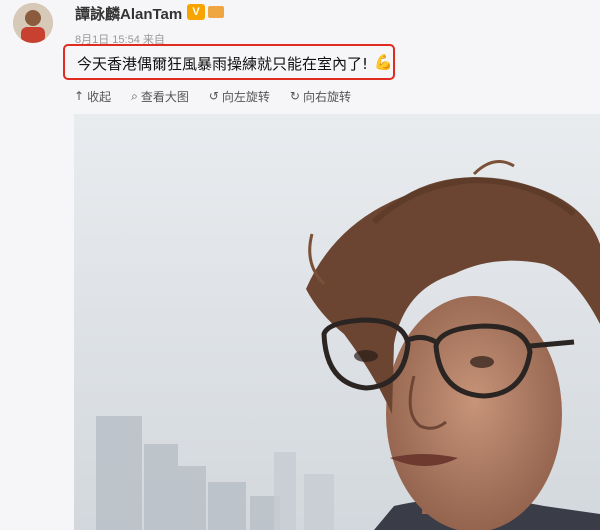 The width and height of the screenshot is (600, 530). Describe the element at coordinates (79, 96) in the screenshot. I see `collapse-icon: ↑` at that location.